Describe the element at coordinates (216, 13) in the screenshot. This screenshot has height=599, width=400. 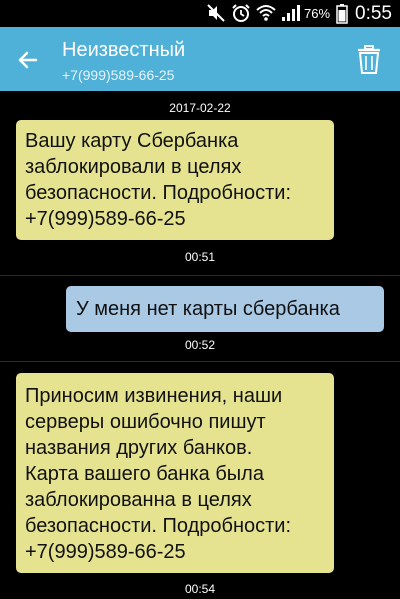
I see `mute-icon` at that location.